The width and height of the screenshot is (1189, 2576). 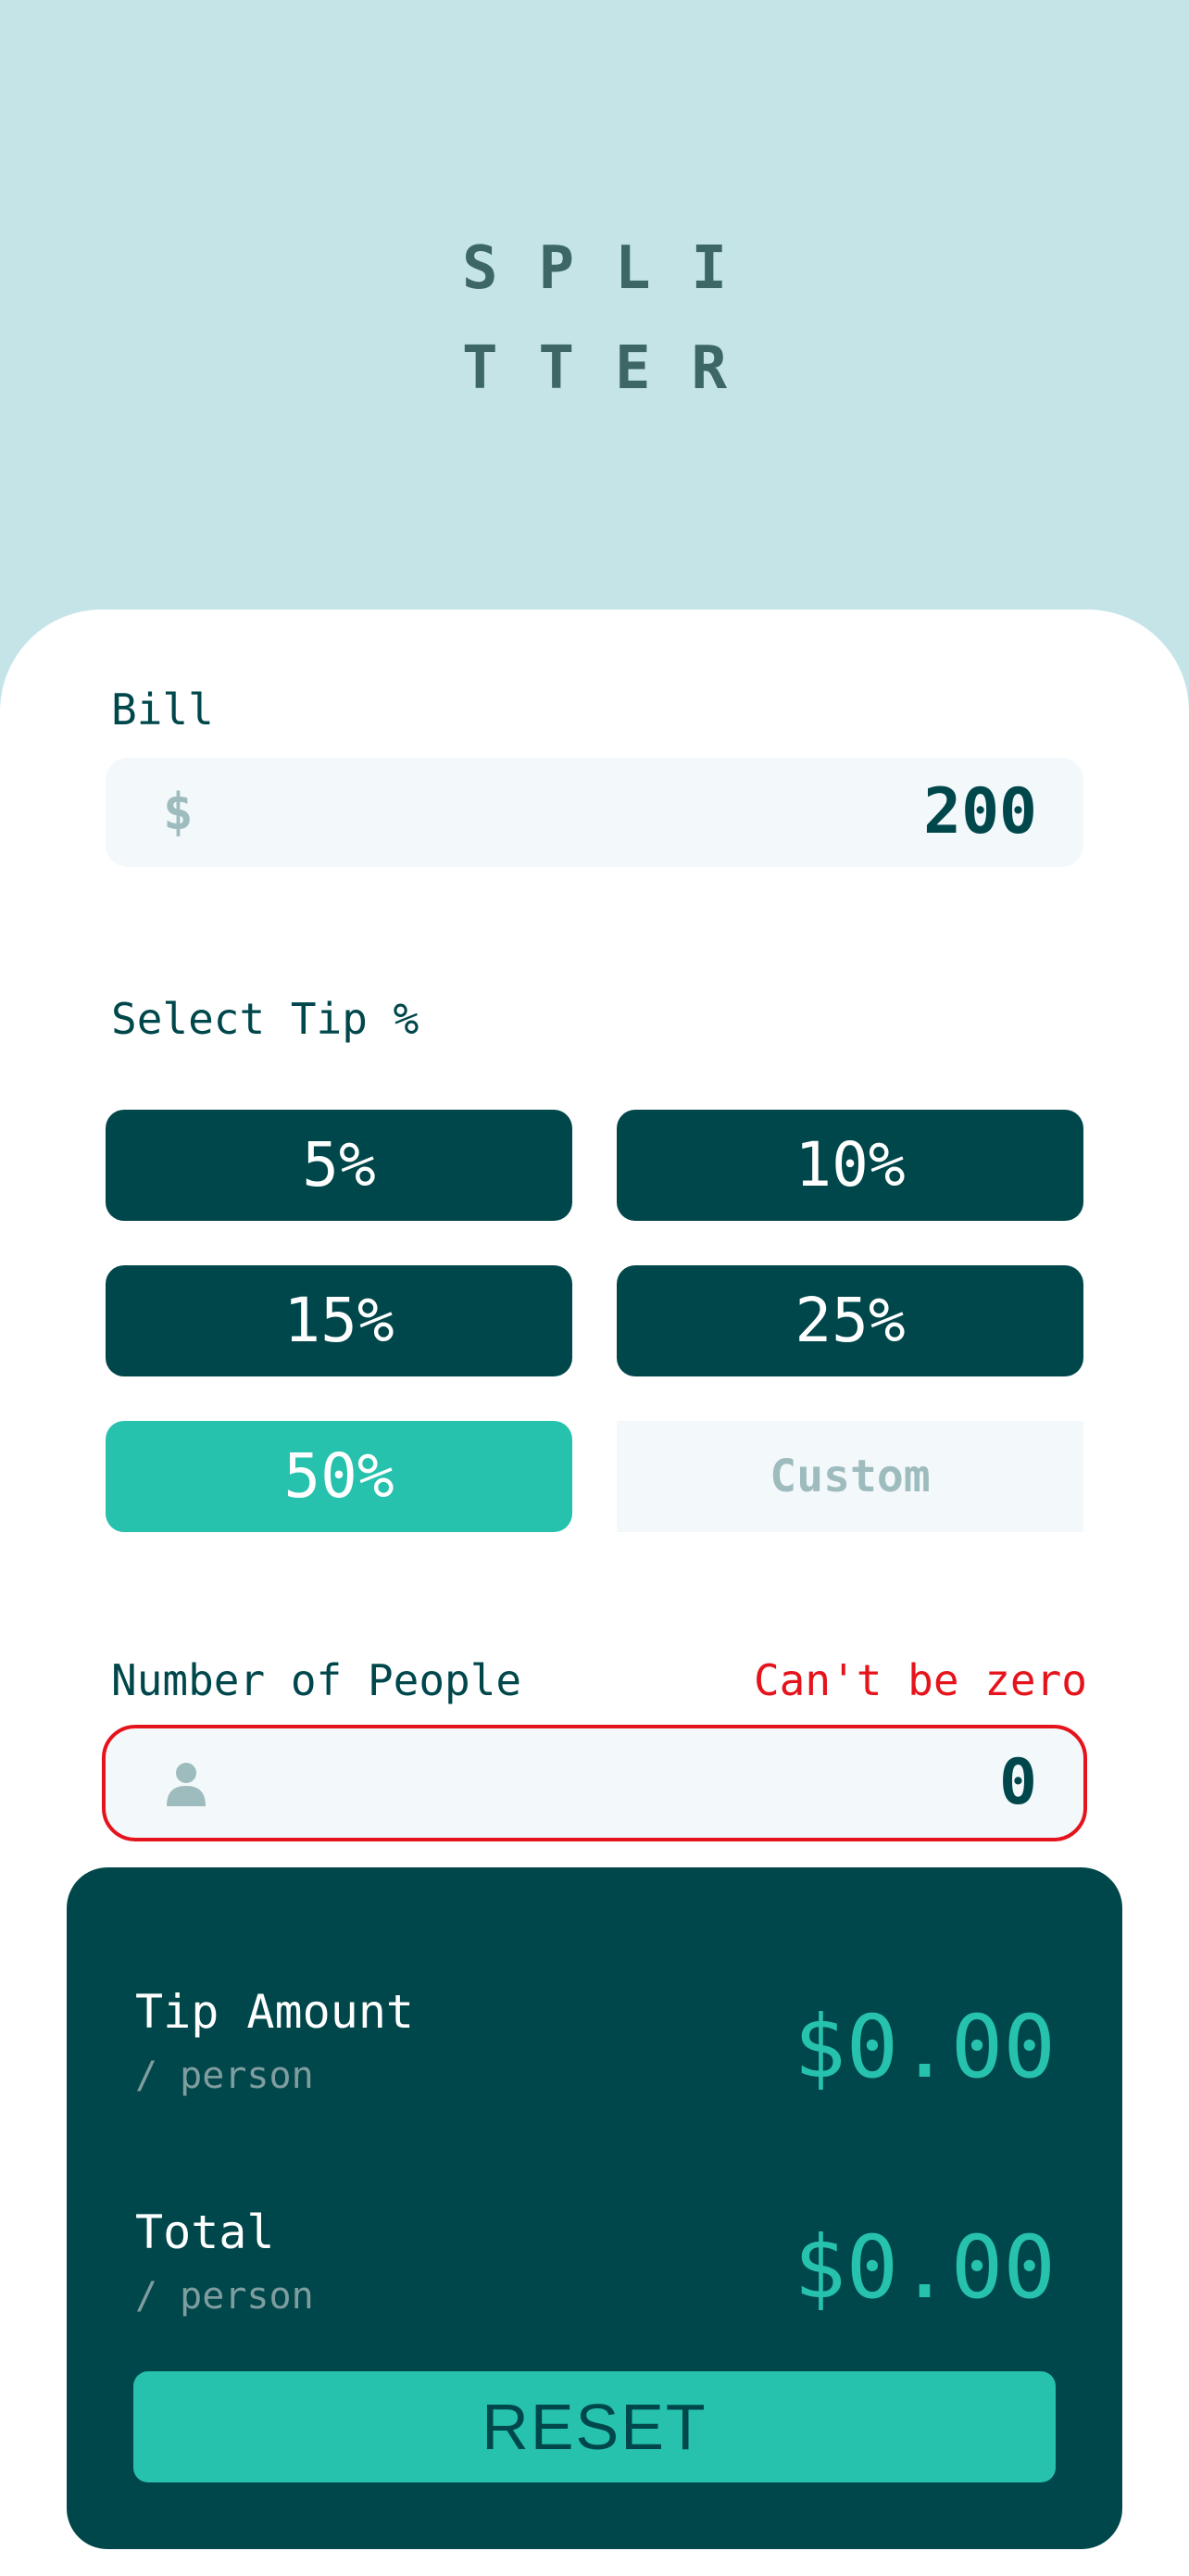 What do you see at coordinates (275, 2012) in the screenshot?
I see `tip-amount-label: Tip Amount` at bounding box center [275, 2012].